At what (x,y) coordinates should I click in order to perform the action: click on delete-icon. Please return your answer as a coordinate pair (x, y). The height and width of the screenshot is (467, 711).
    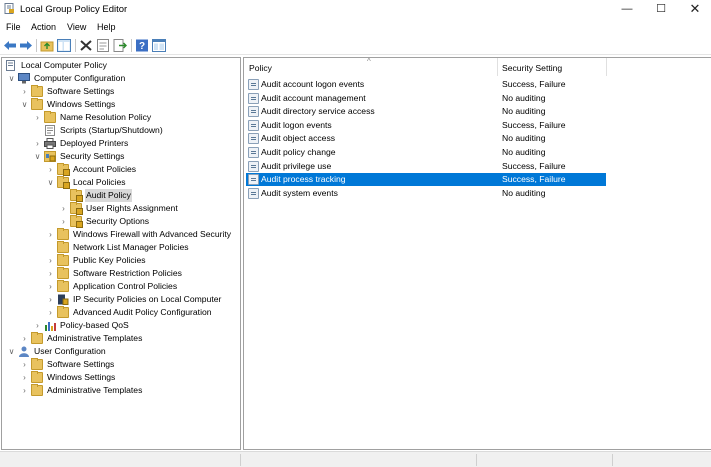
    Looking at the image, I should click on (86, 45).